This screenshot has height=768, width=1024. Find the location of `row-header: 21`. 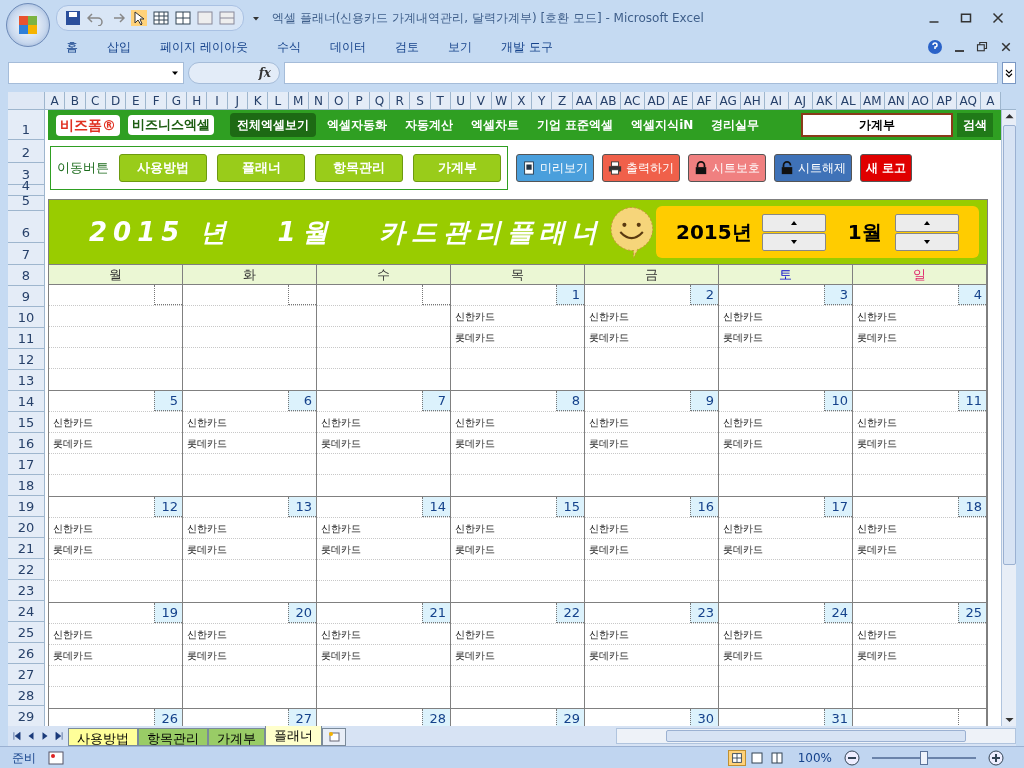

row-header: 21 is located at coordinates (26, 548).